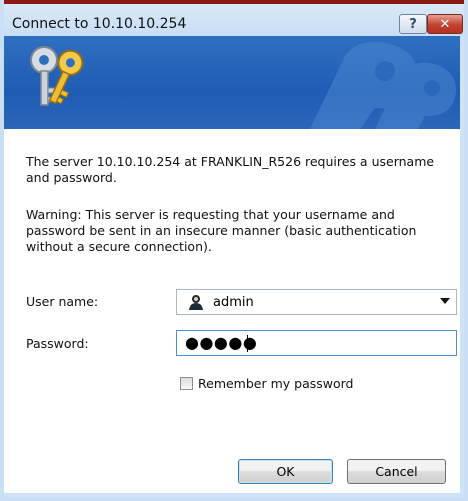 This screenshot has height=501, width=468. I want to click on help-button: ?, so click(413, 24).